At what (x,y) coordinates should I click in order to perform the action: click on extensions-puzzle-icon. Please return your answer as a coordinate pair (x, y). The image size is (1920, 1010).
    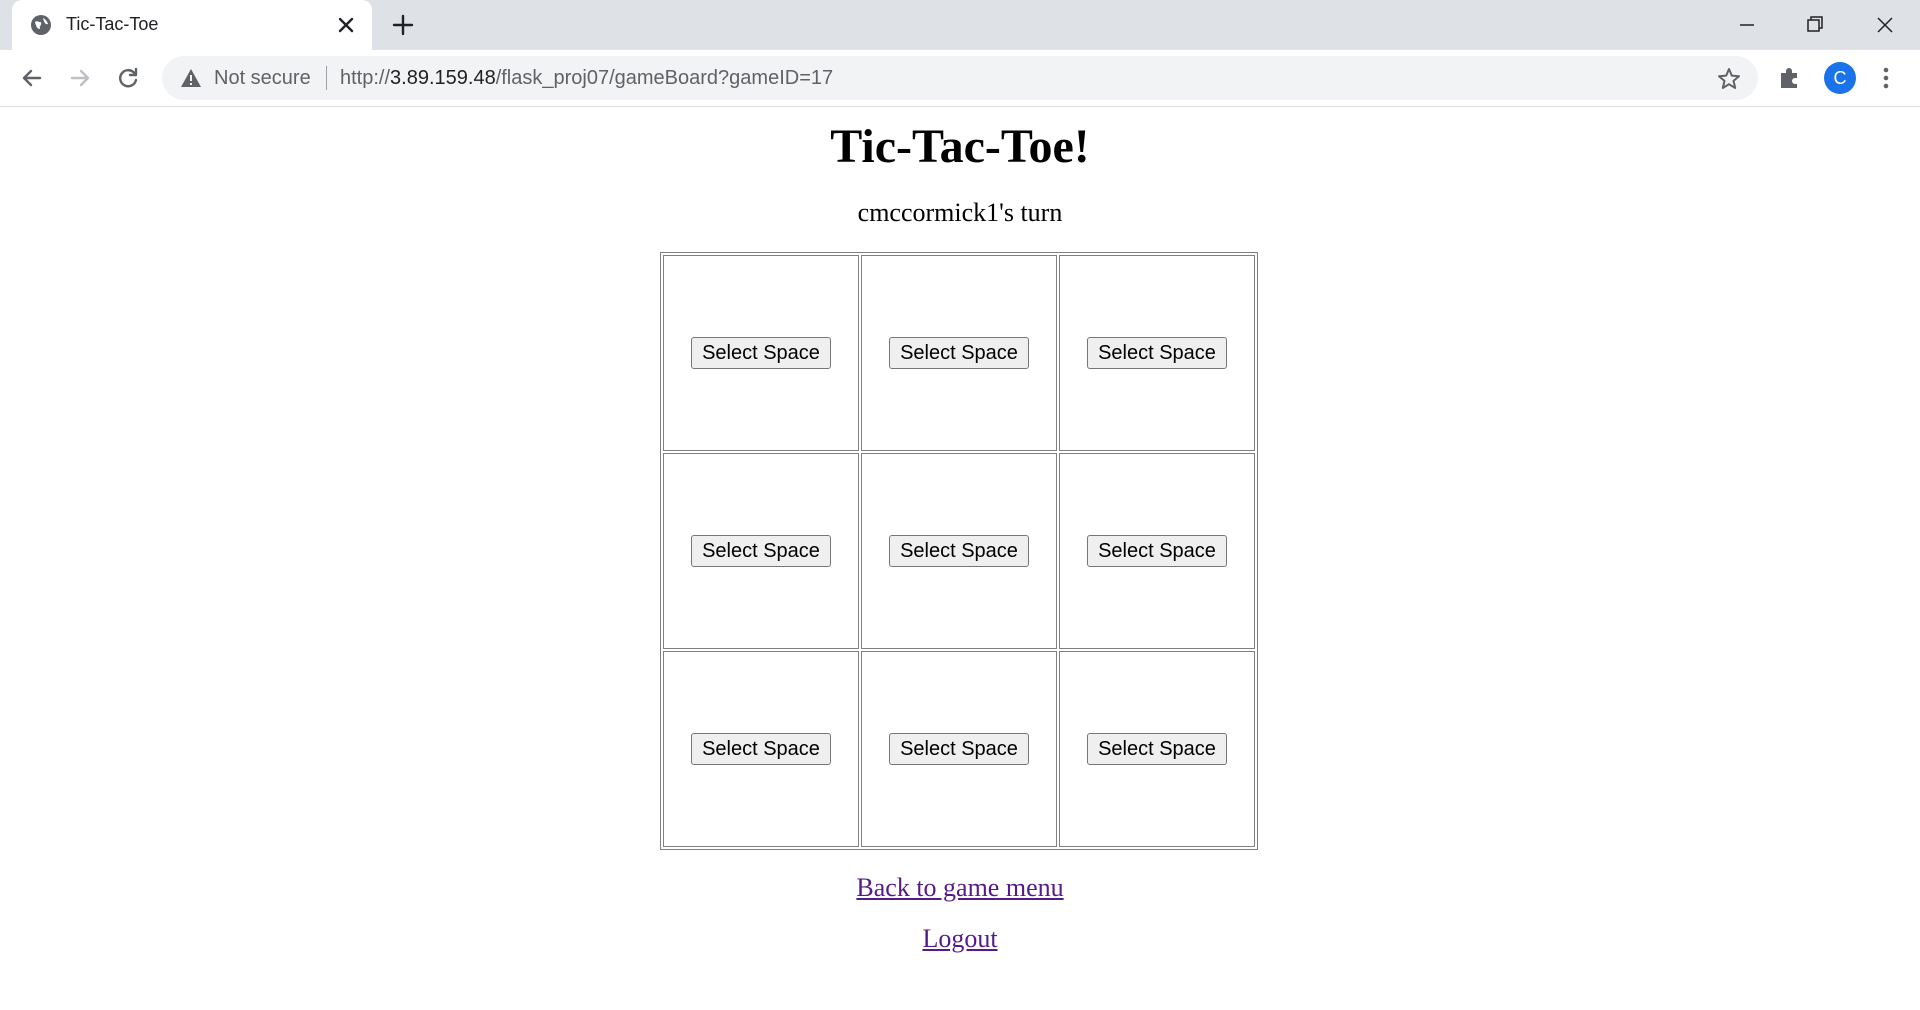
    Looking at the image, I should click on (1790, 78).